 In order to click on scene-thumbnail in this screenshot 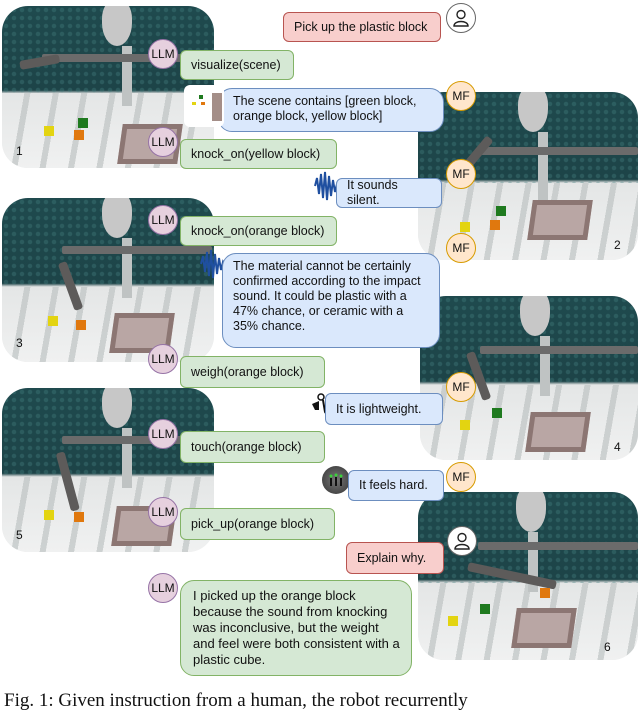, I will do `click(204, 106)`.